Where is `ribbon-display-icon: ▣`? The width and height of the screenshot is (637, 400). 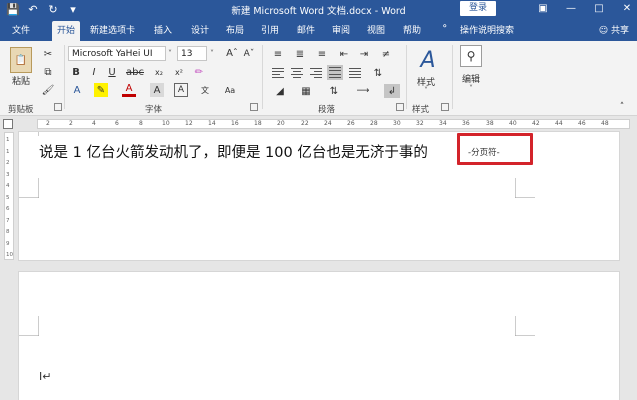
ribbon-display-icon: ▣ is located at coordinates (543, 8).